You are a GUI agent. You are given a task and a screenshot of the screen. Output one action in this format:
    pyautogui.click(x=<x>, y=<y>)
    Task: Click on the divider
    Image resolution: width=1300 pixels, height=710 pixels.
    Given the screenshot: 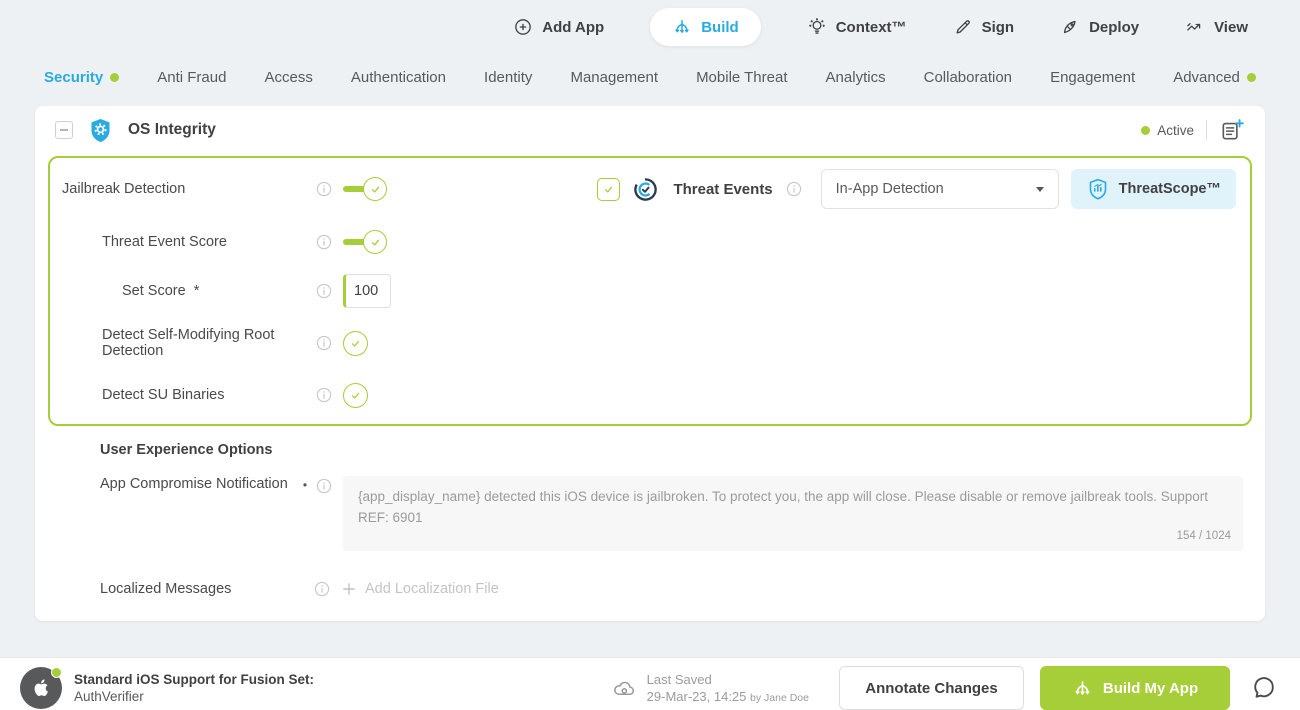 What is the action you would take?
    pyautogui.click(x=1206, y=130)
    